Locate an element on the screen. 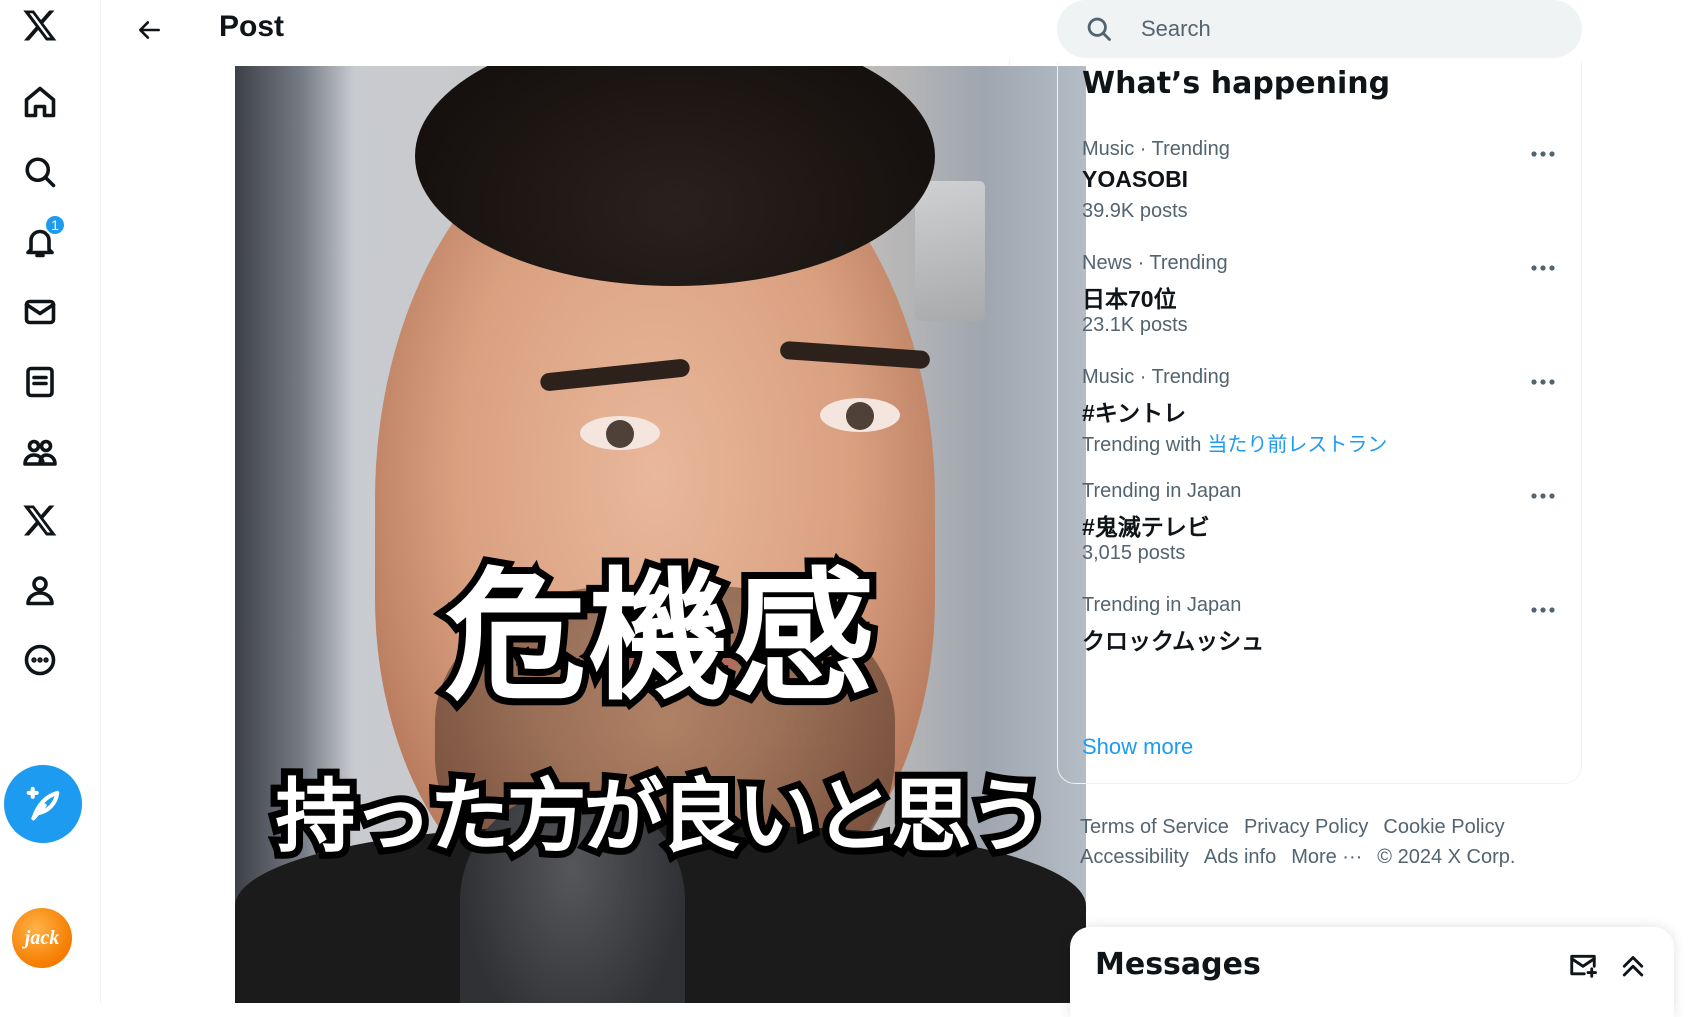  show-more-link: Show more is located at coordinates (1137, 747).